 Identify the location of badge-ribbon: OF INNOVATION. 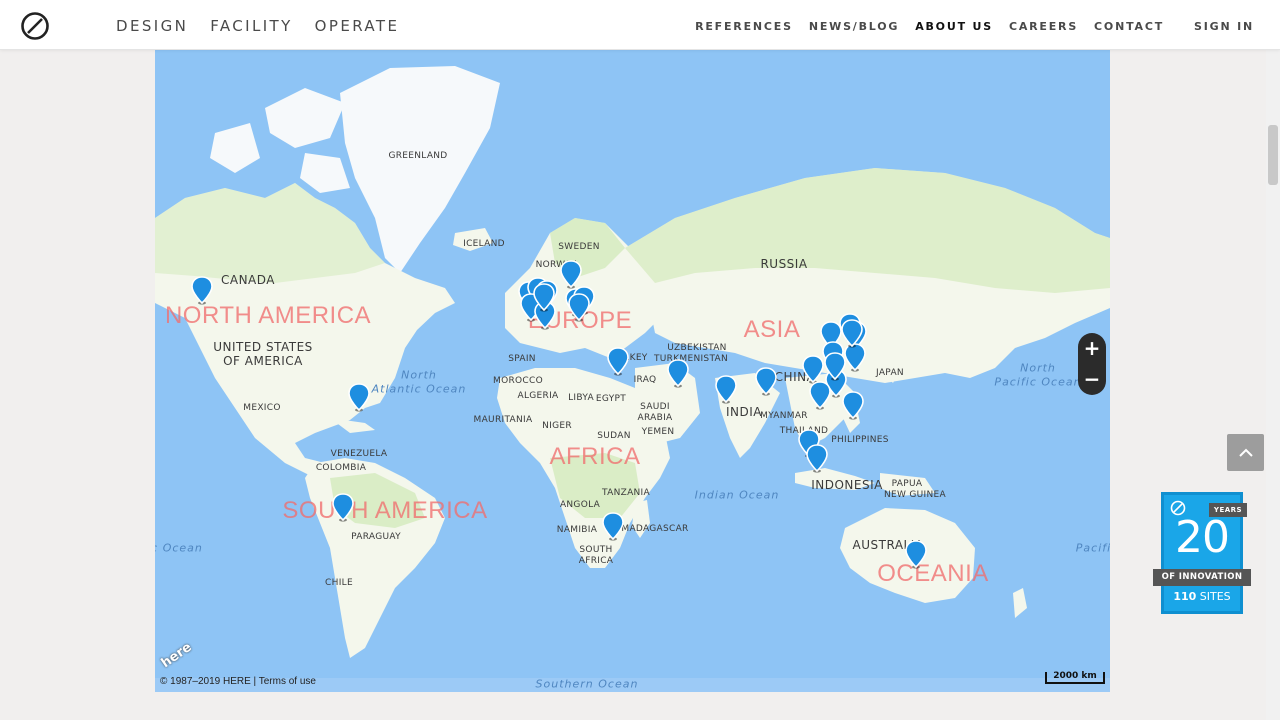
(1202, 577).